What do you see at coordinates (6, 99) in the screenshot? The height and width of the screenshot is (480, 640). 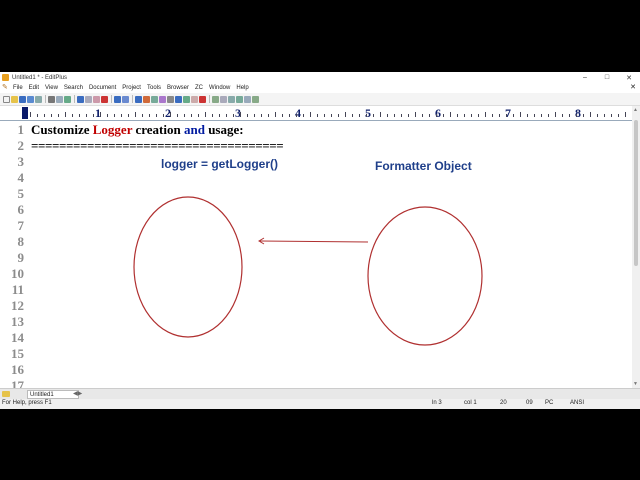 I see `new-file-icon` at bounding box center [6, 99].